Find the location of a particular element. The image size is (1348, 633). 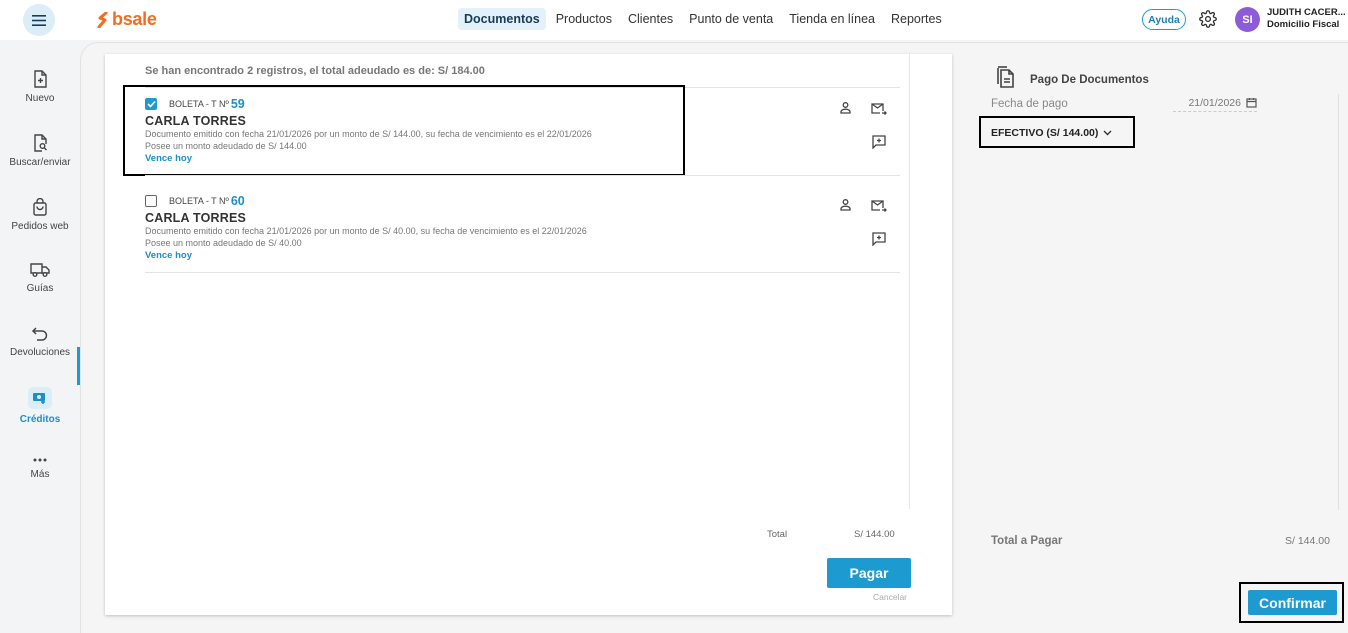

user-branch: Domicilio Fiscal is located at coordinates (1303, 24).